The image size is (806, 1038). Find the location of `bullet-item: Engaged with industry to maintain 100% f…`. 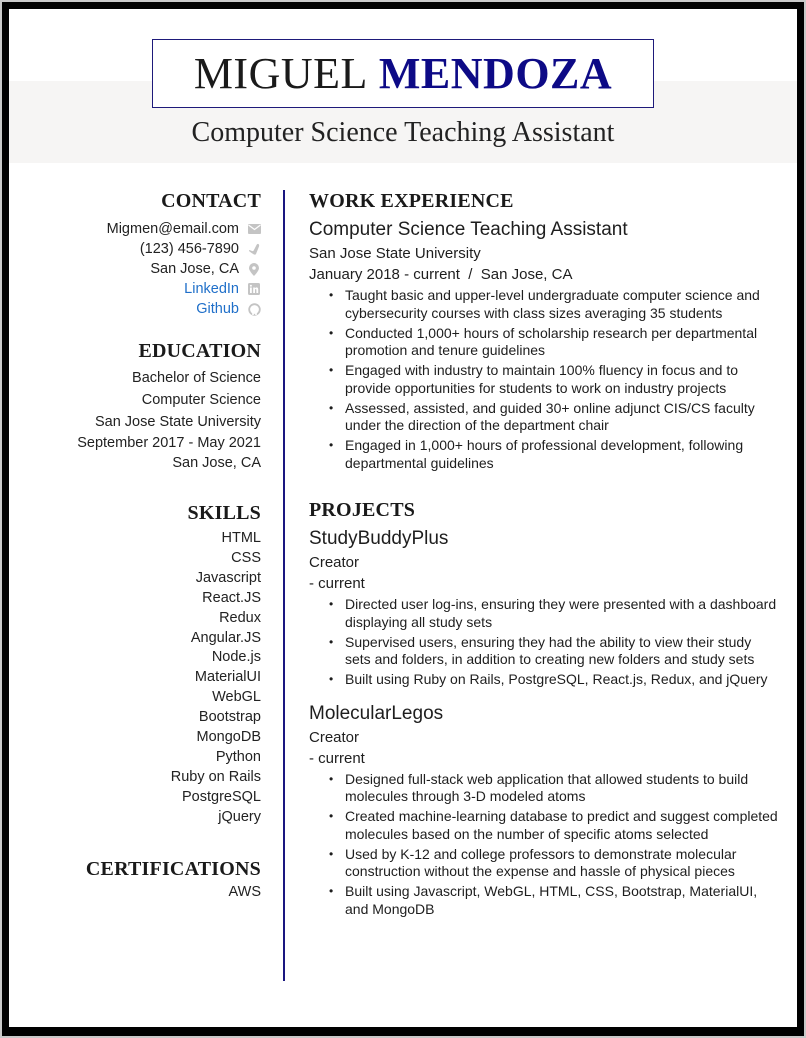

bullet-item: Engaged with industry to maintain 100% f… is located at coordinates (554, 379).